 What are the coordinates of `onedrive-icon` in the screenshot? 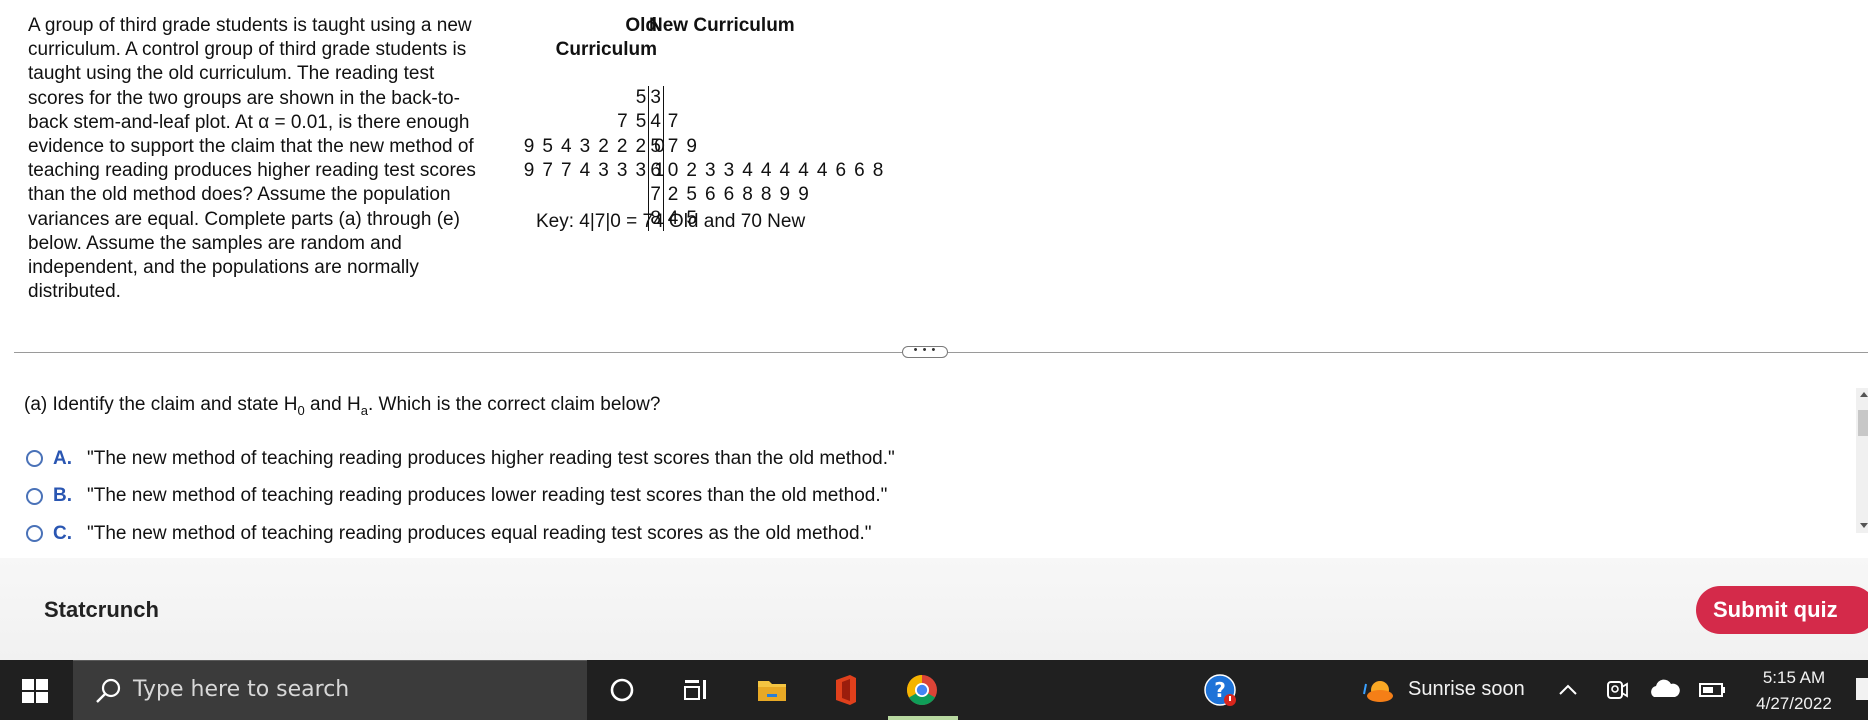 It's located at (1664, 690).